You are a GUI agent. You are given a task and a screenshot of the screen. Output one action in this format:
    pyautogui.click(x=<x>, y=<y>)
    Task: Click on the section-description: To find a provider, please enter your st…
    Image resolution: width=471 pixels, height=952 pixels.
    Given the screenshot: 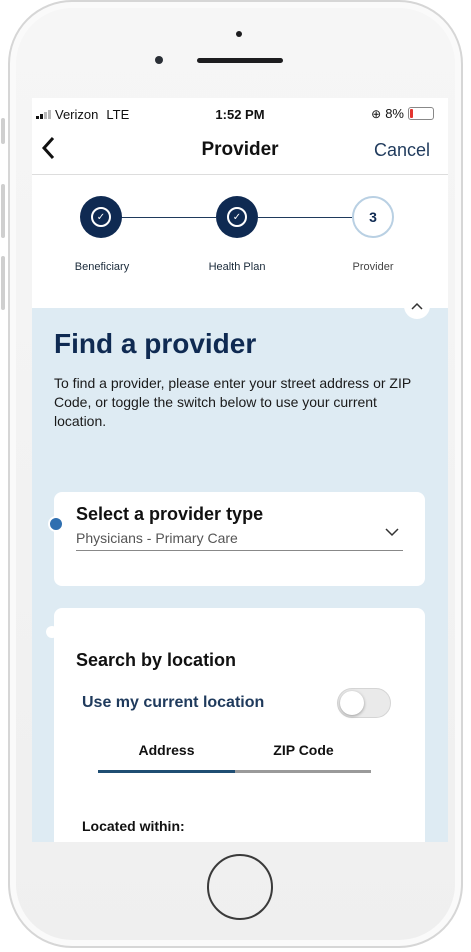 What is the action you would take?
    pyautogui.click(x=232, y=402)
    